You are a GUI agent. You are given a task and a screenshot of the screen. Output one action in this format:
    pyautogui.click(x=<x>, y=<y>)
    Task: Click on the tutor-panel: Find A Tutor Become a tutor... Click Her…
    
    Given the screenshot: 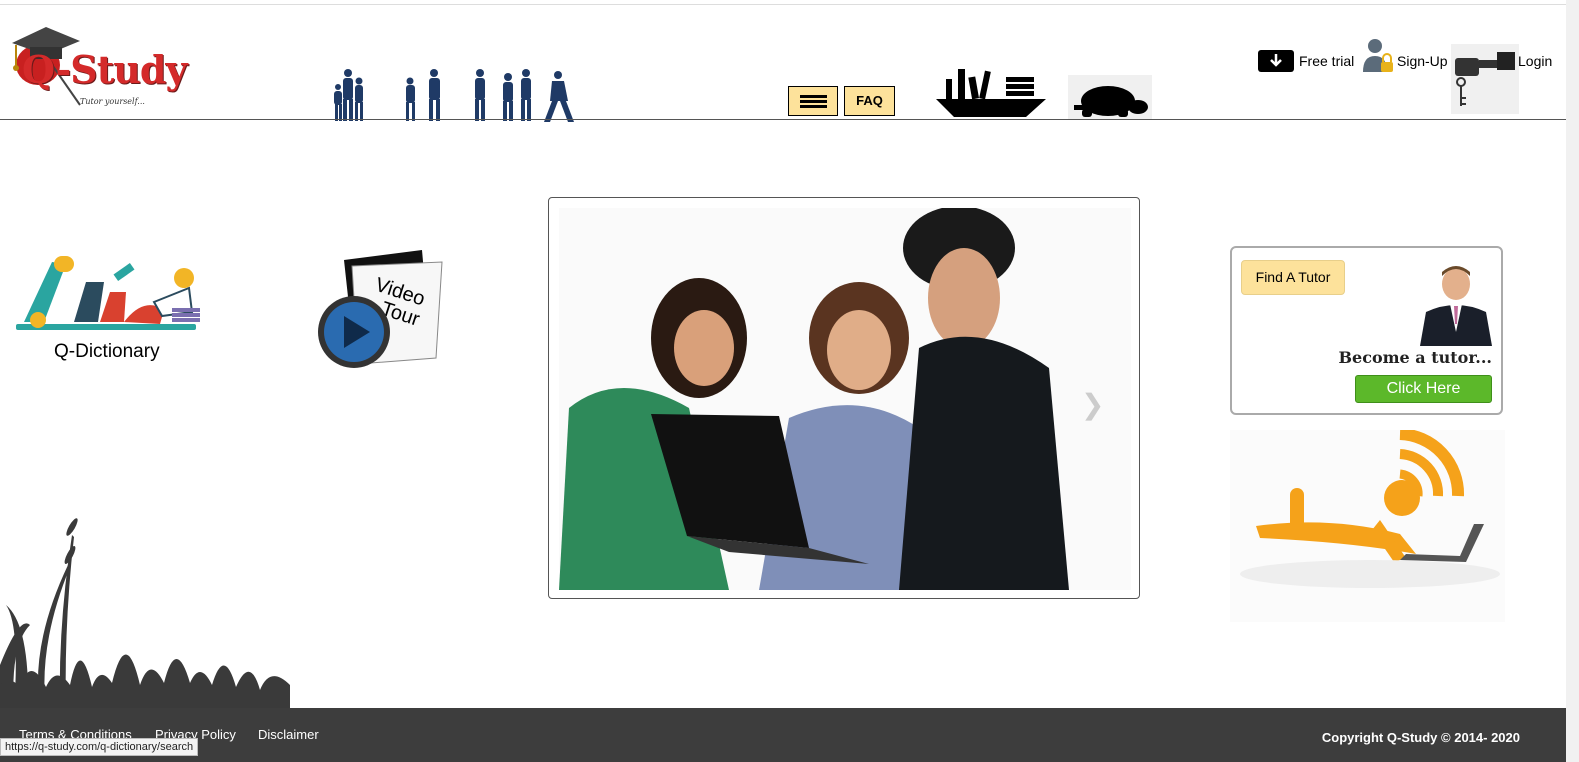 What is the action you would take?
    pyautogui.click(x=1366, y=330)
    